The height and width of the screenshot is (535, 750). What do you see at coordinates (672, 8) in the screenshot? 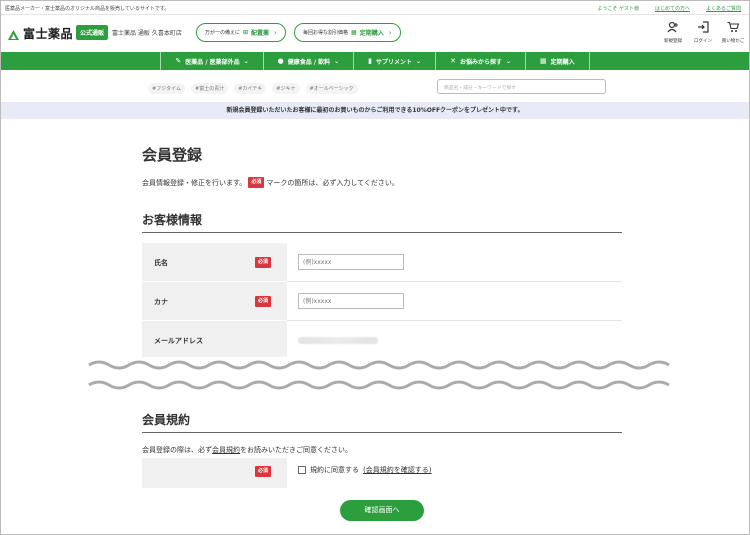
I see `first-time-link: はじめての方へ` at bounding box center [672, 8].